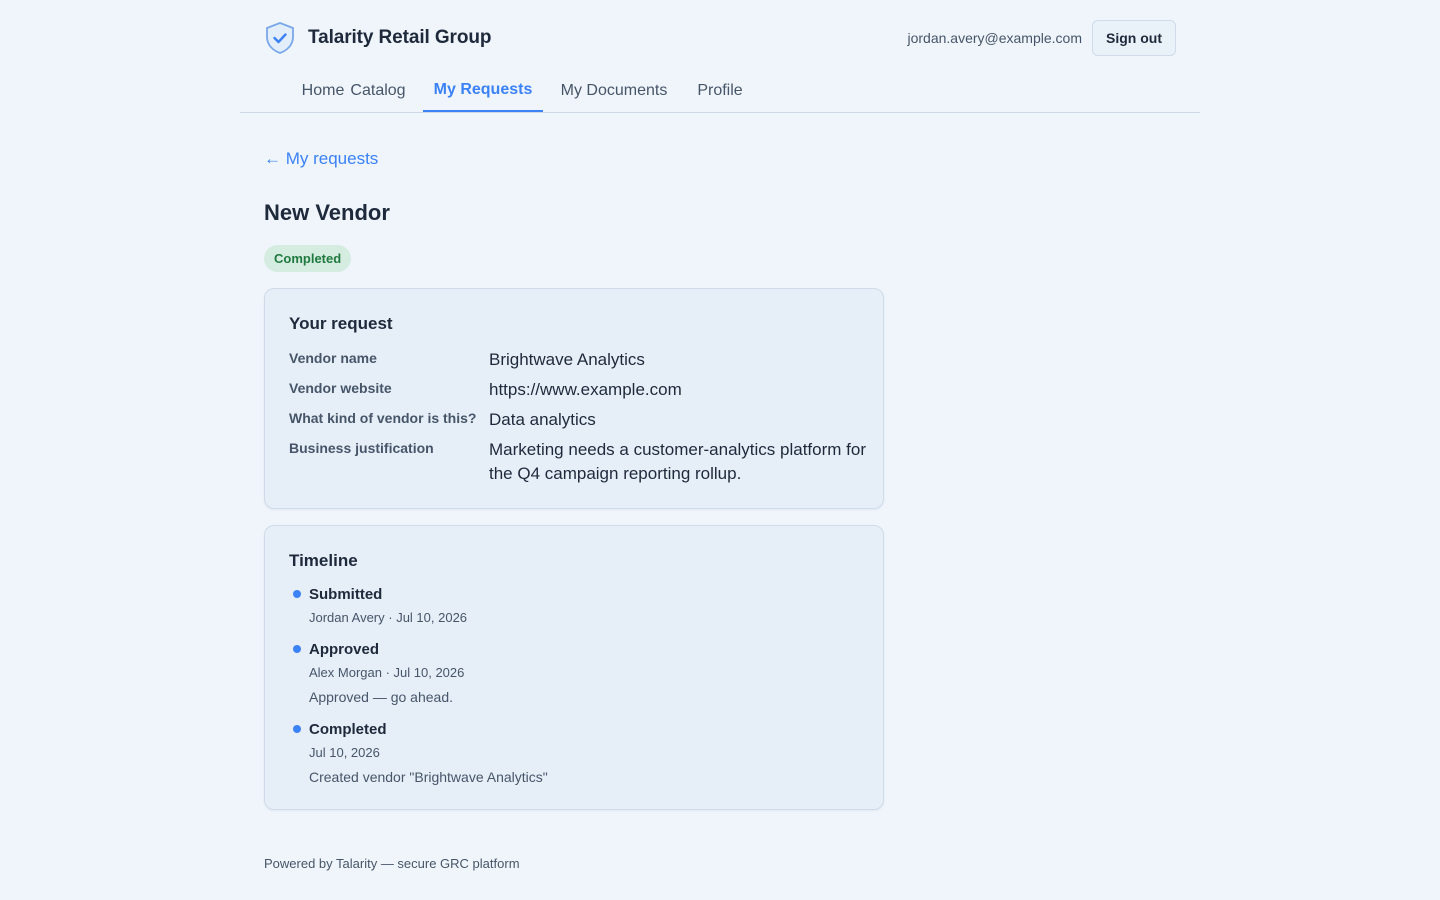 The width and height of the screenshot is (1440, 900). Describe the element at coordinates (428, 777) in the screenshot. I see `timeline-event-note: Created vendor "Brightwave Analytics"` at that location.